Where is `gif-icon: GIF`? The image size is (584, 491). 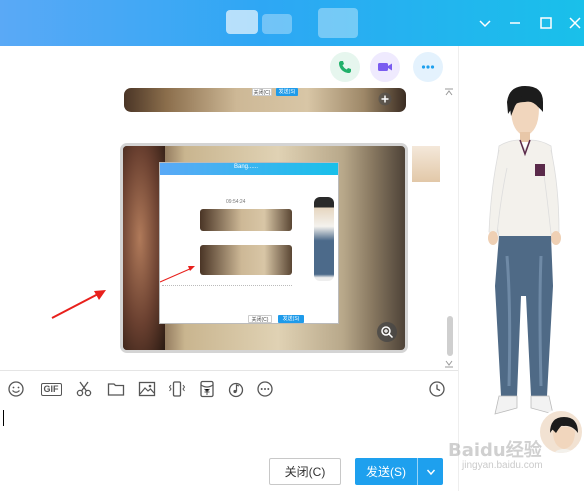
gif-icon: GIF is located at coordinates (51, 389).